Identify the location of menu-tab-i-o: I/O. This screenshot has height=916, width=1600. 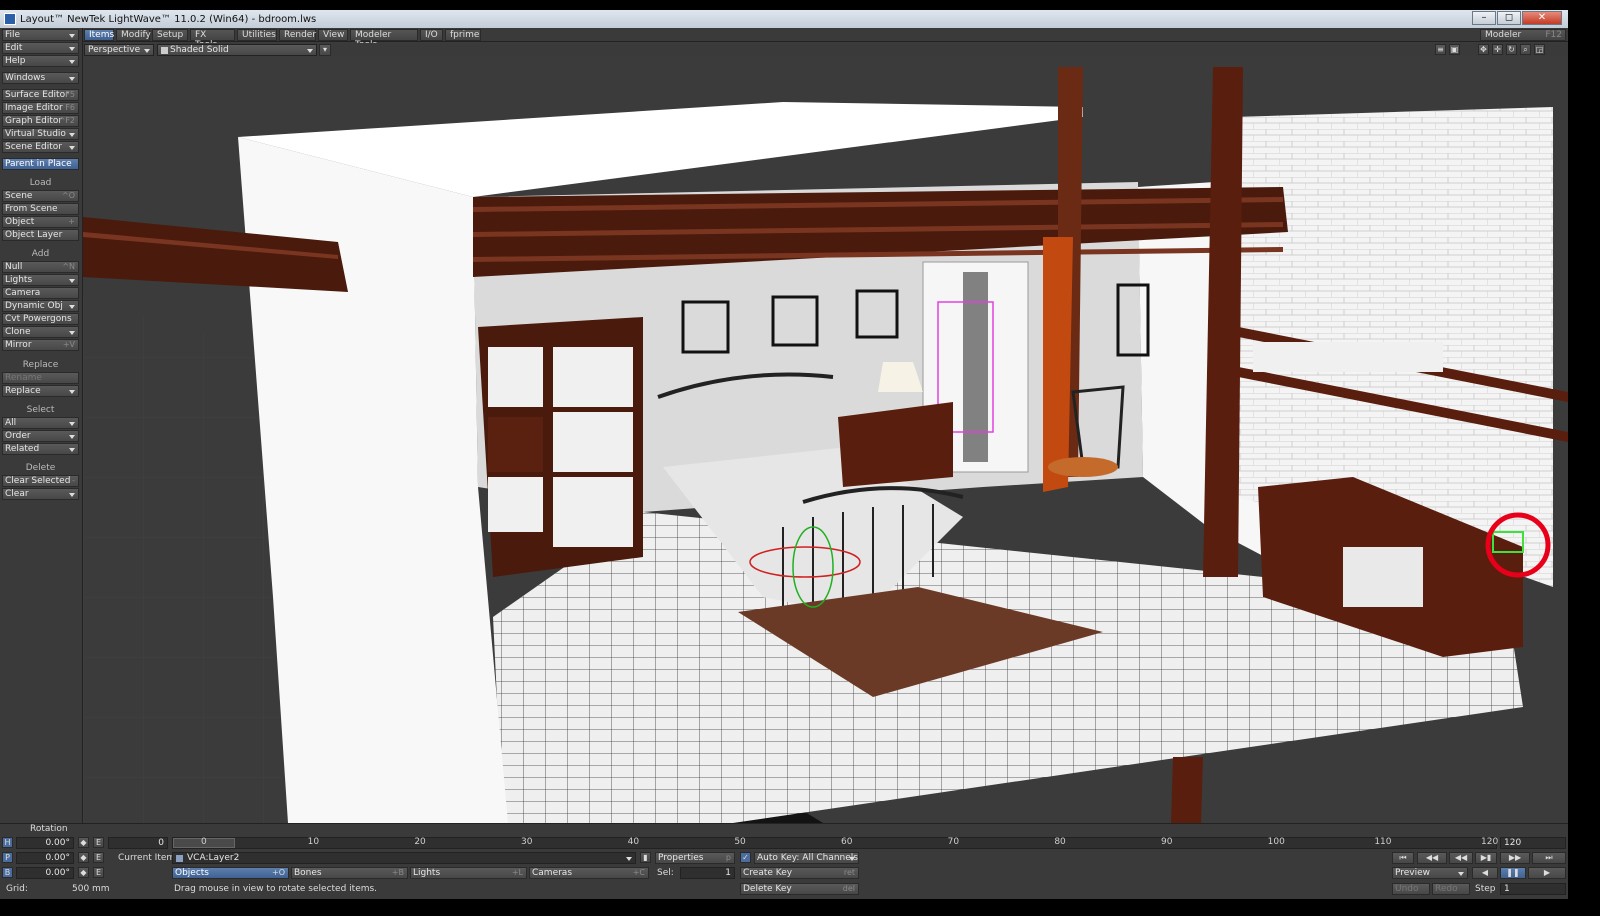
(431, 35).